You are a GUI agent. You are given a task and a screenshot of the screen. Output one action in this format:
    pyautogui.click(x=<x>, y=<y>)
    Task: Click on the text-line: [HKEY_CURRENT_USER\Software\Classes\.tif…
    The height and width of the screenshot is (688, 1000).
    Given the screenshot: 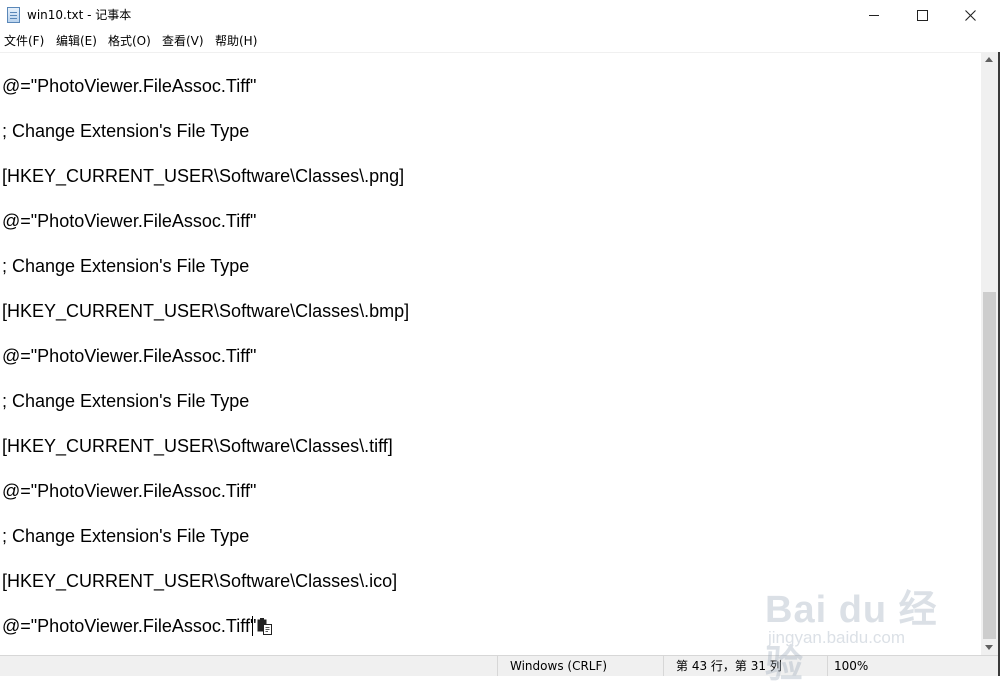 What is the action you would take?
    pyautogui.click(x=197, y=446)
    